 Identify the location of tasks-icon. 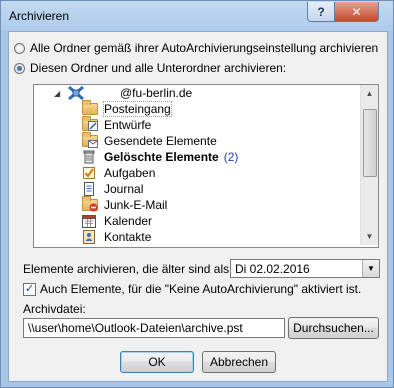
(90, 173).